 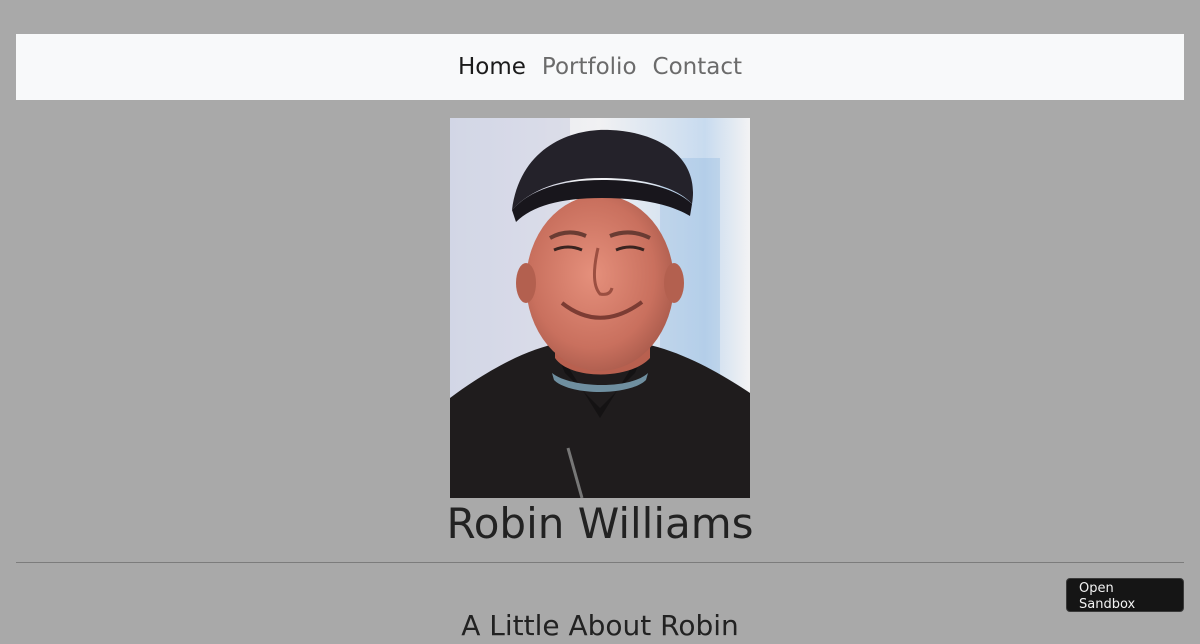 I want to click on nav-link-home: Home, so click(x=492, y=67).